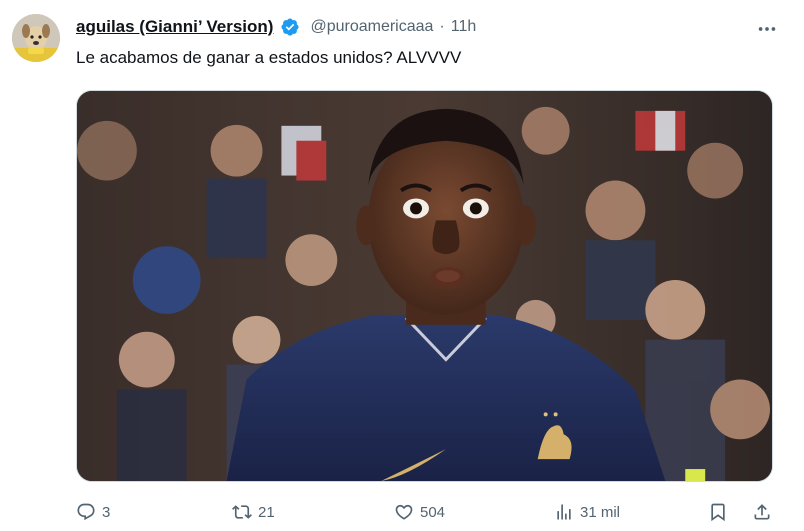 Image resolution: width=804 pixels, height=531 pixels. I want to click on reply-button: 3, so click(93, 512).